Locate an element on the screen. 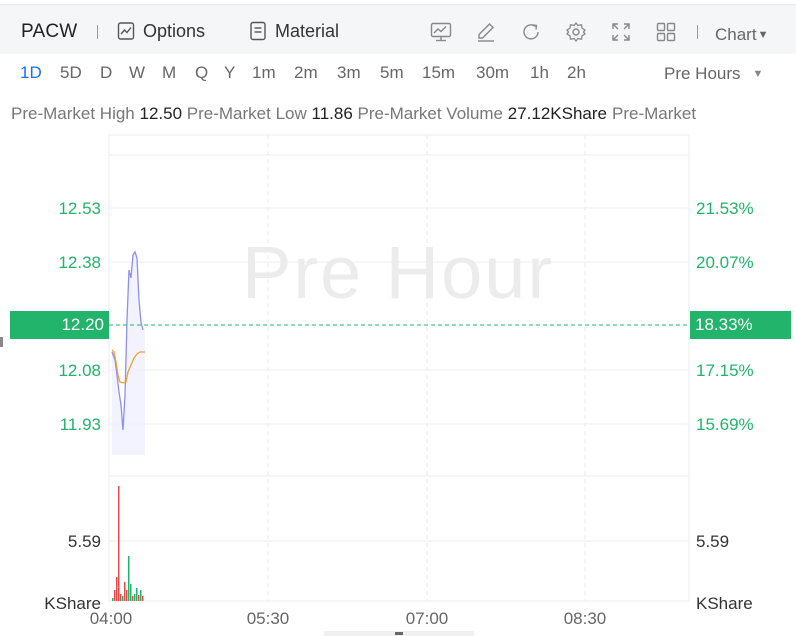 Image resolution: width=796 pixels, height=636 pixels. period-tab-30m: 30m is located at coordinates (492, 73).